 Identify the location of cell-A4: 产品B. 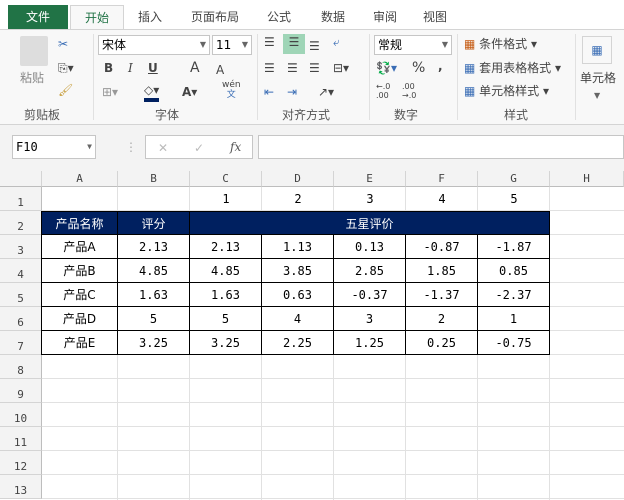
(79, 271).